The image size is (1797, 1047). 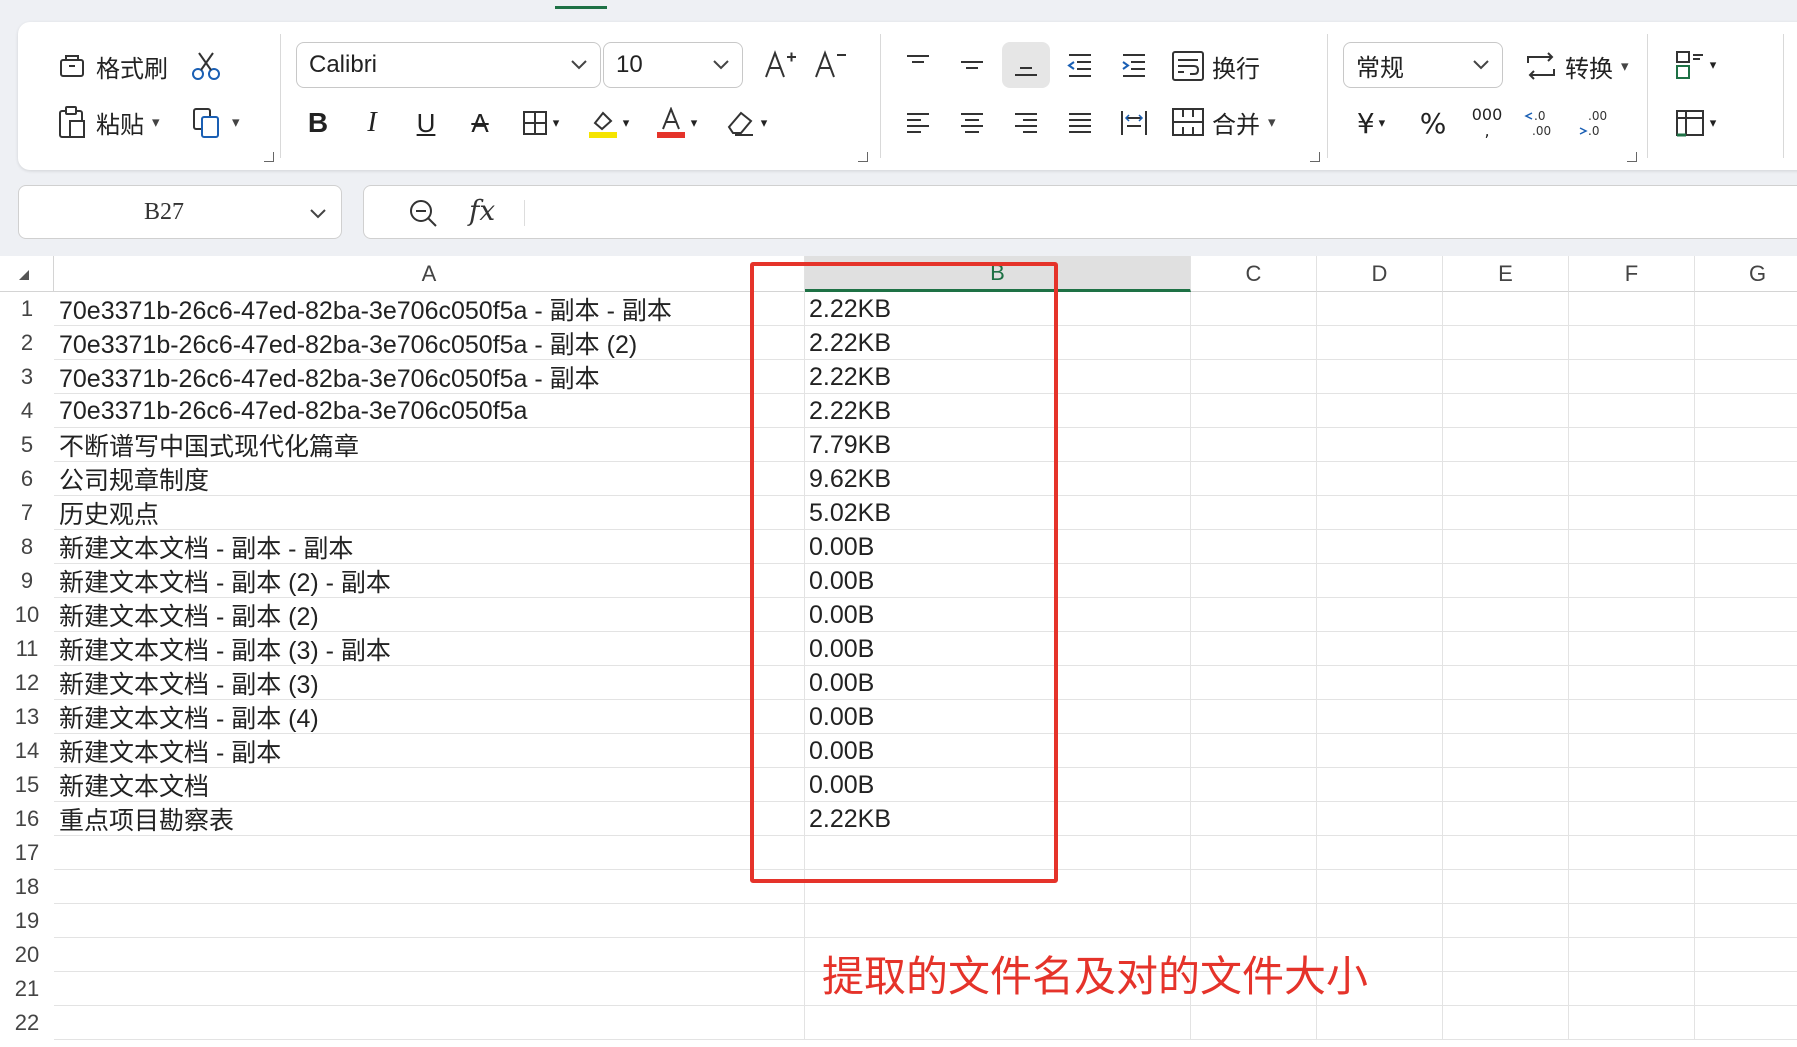 What do you see at coordinates (27, 445) in the screenshot?
I see `row-header: 5` at bounding box center [27, 445].